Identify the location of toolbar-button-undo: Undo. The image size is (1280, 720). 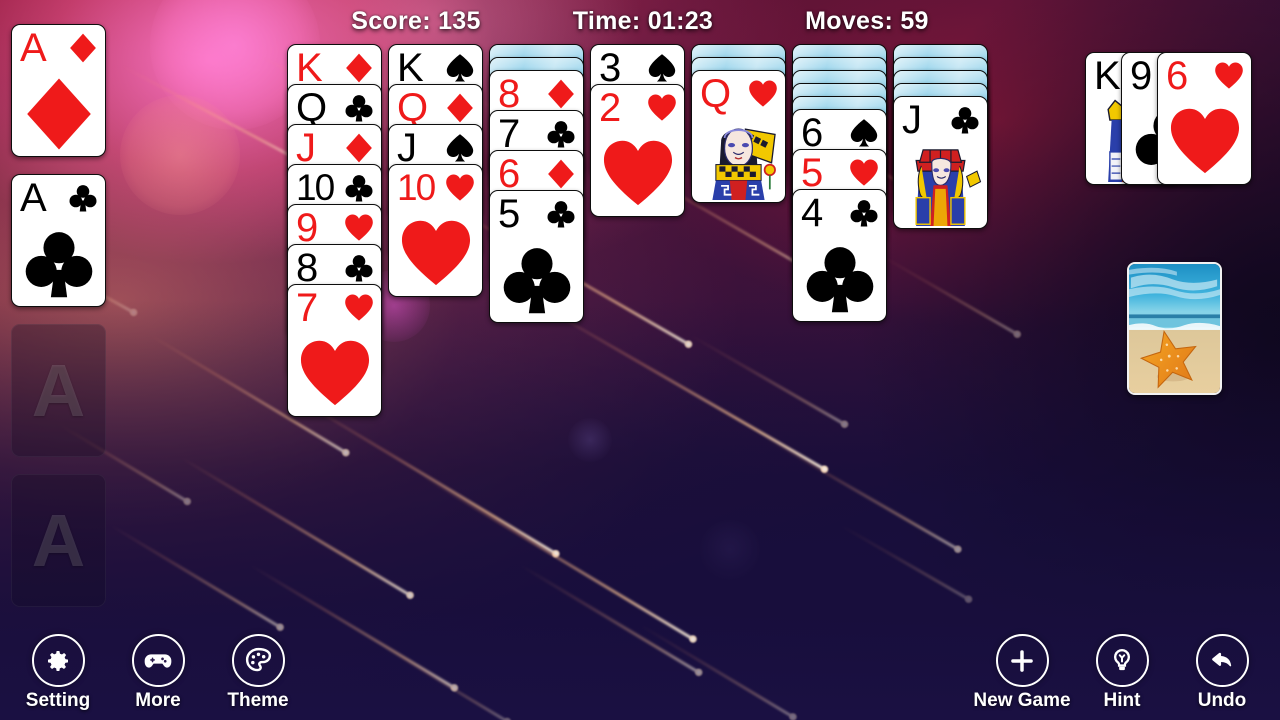
(1222, 673).